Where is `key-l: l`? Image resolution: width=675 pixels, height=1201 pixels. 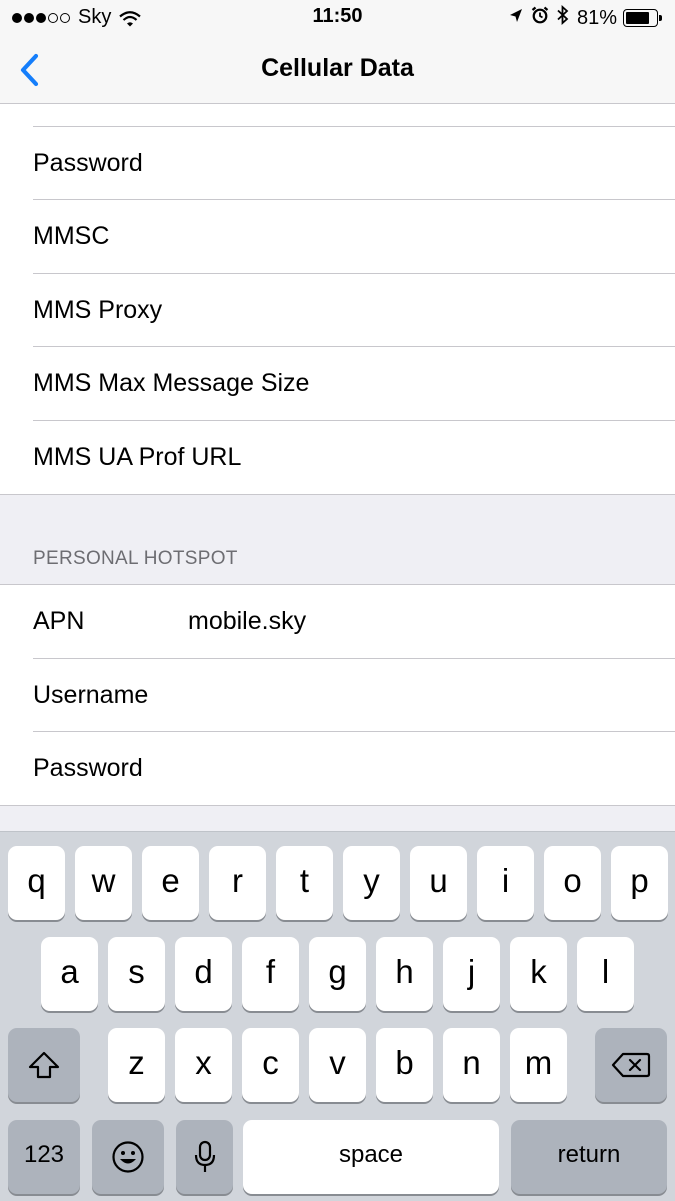
key-l: l is located at coordinates (605, 974).